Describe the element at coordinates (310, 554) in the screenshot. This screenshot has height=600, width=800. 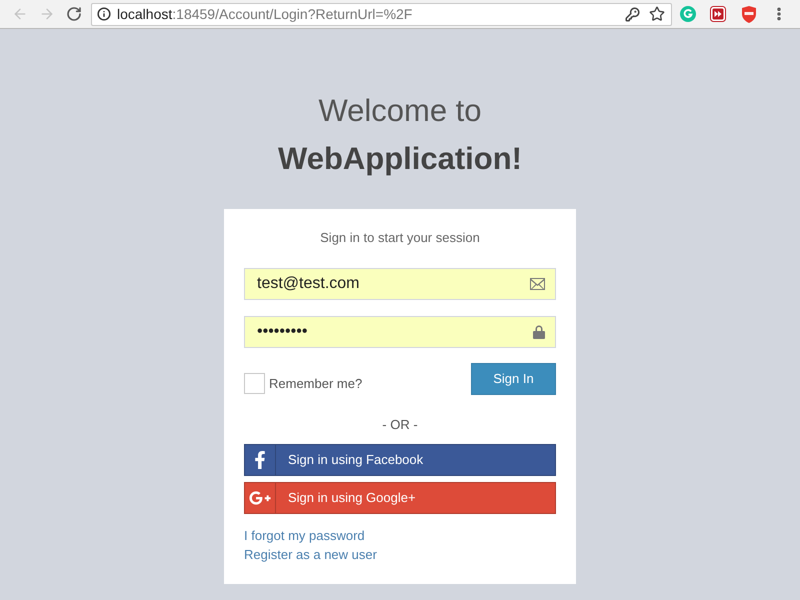
I see `register-link: Register as a new user` at that location.